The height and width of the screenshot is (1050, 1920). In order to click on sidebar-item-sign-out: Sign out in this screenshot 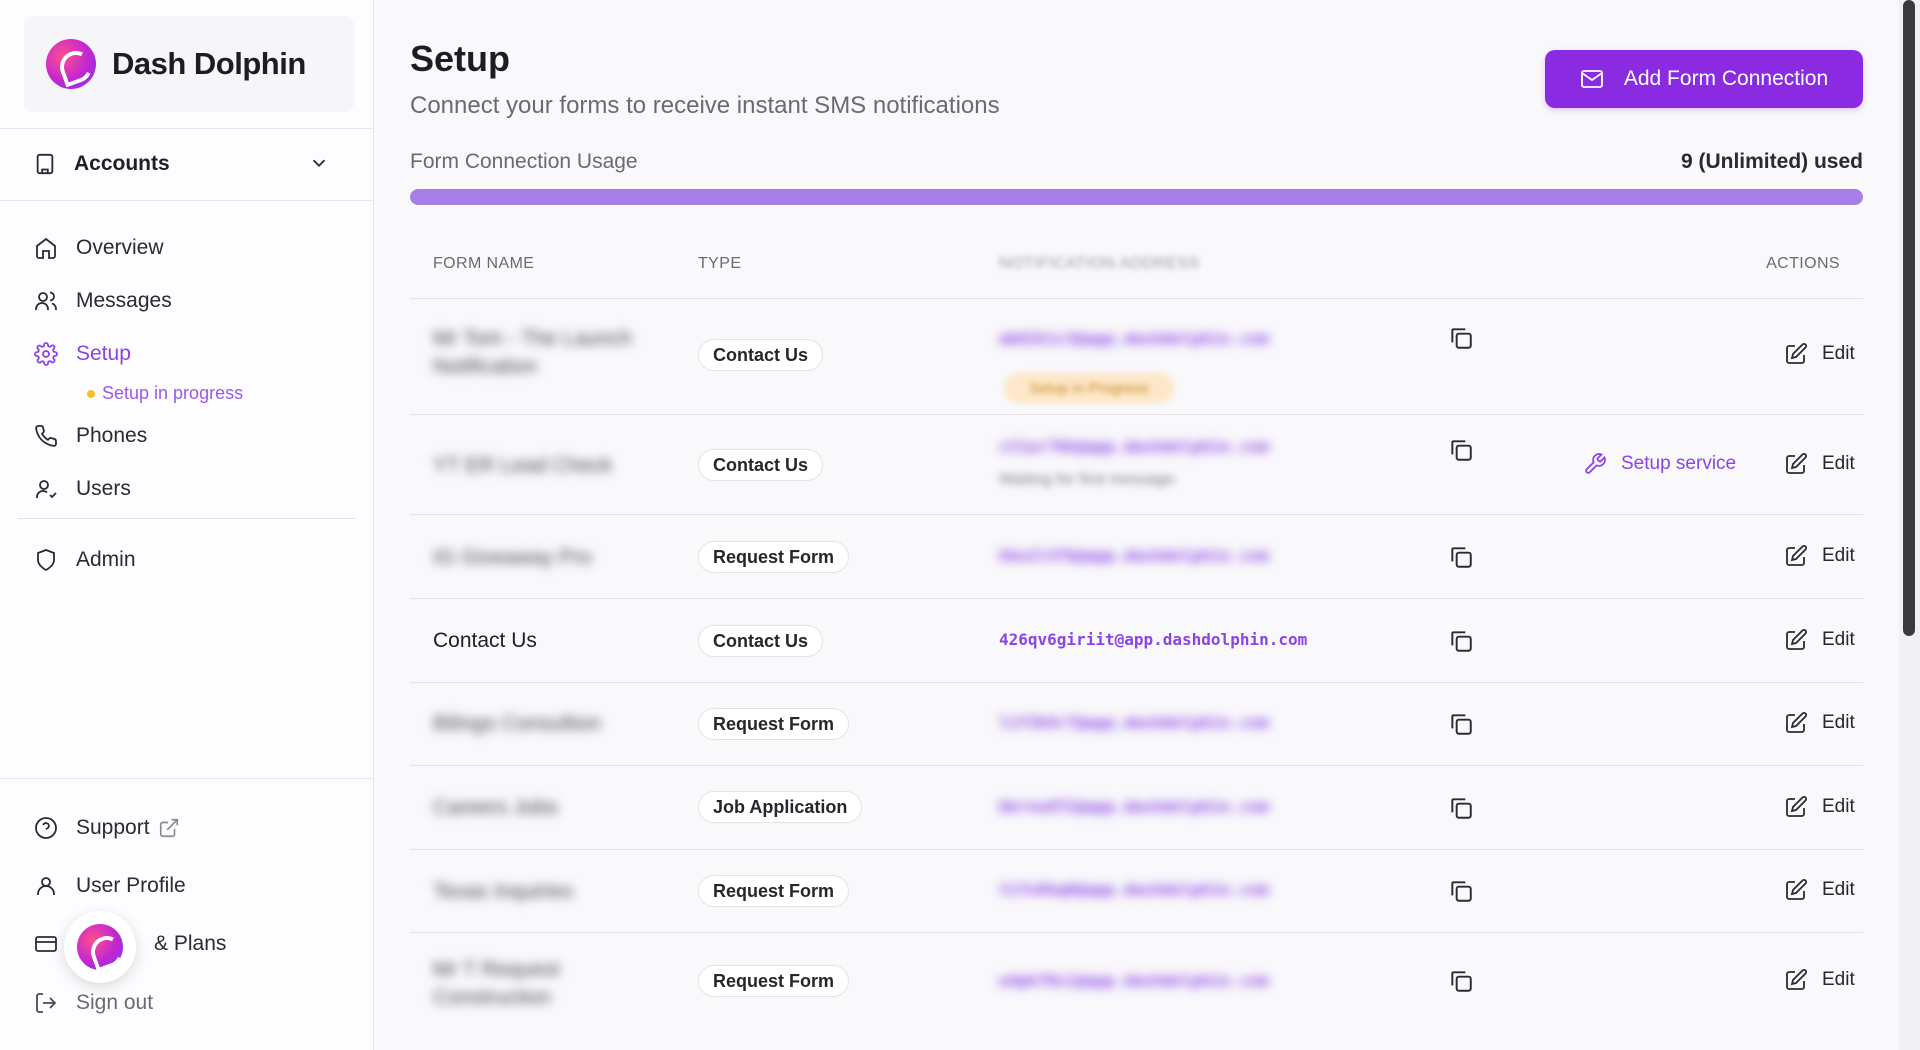, I will do `click(184, 1003)`.